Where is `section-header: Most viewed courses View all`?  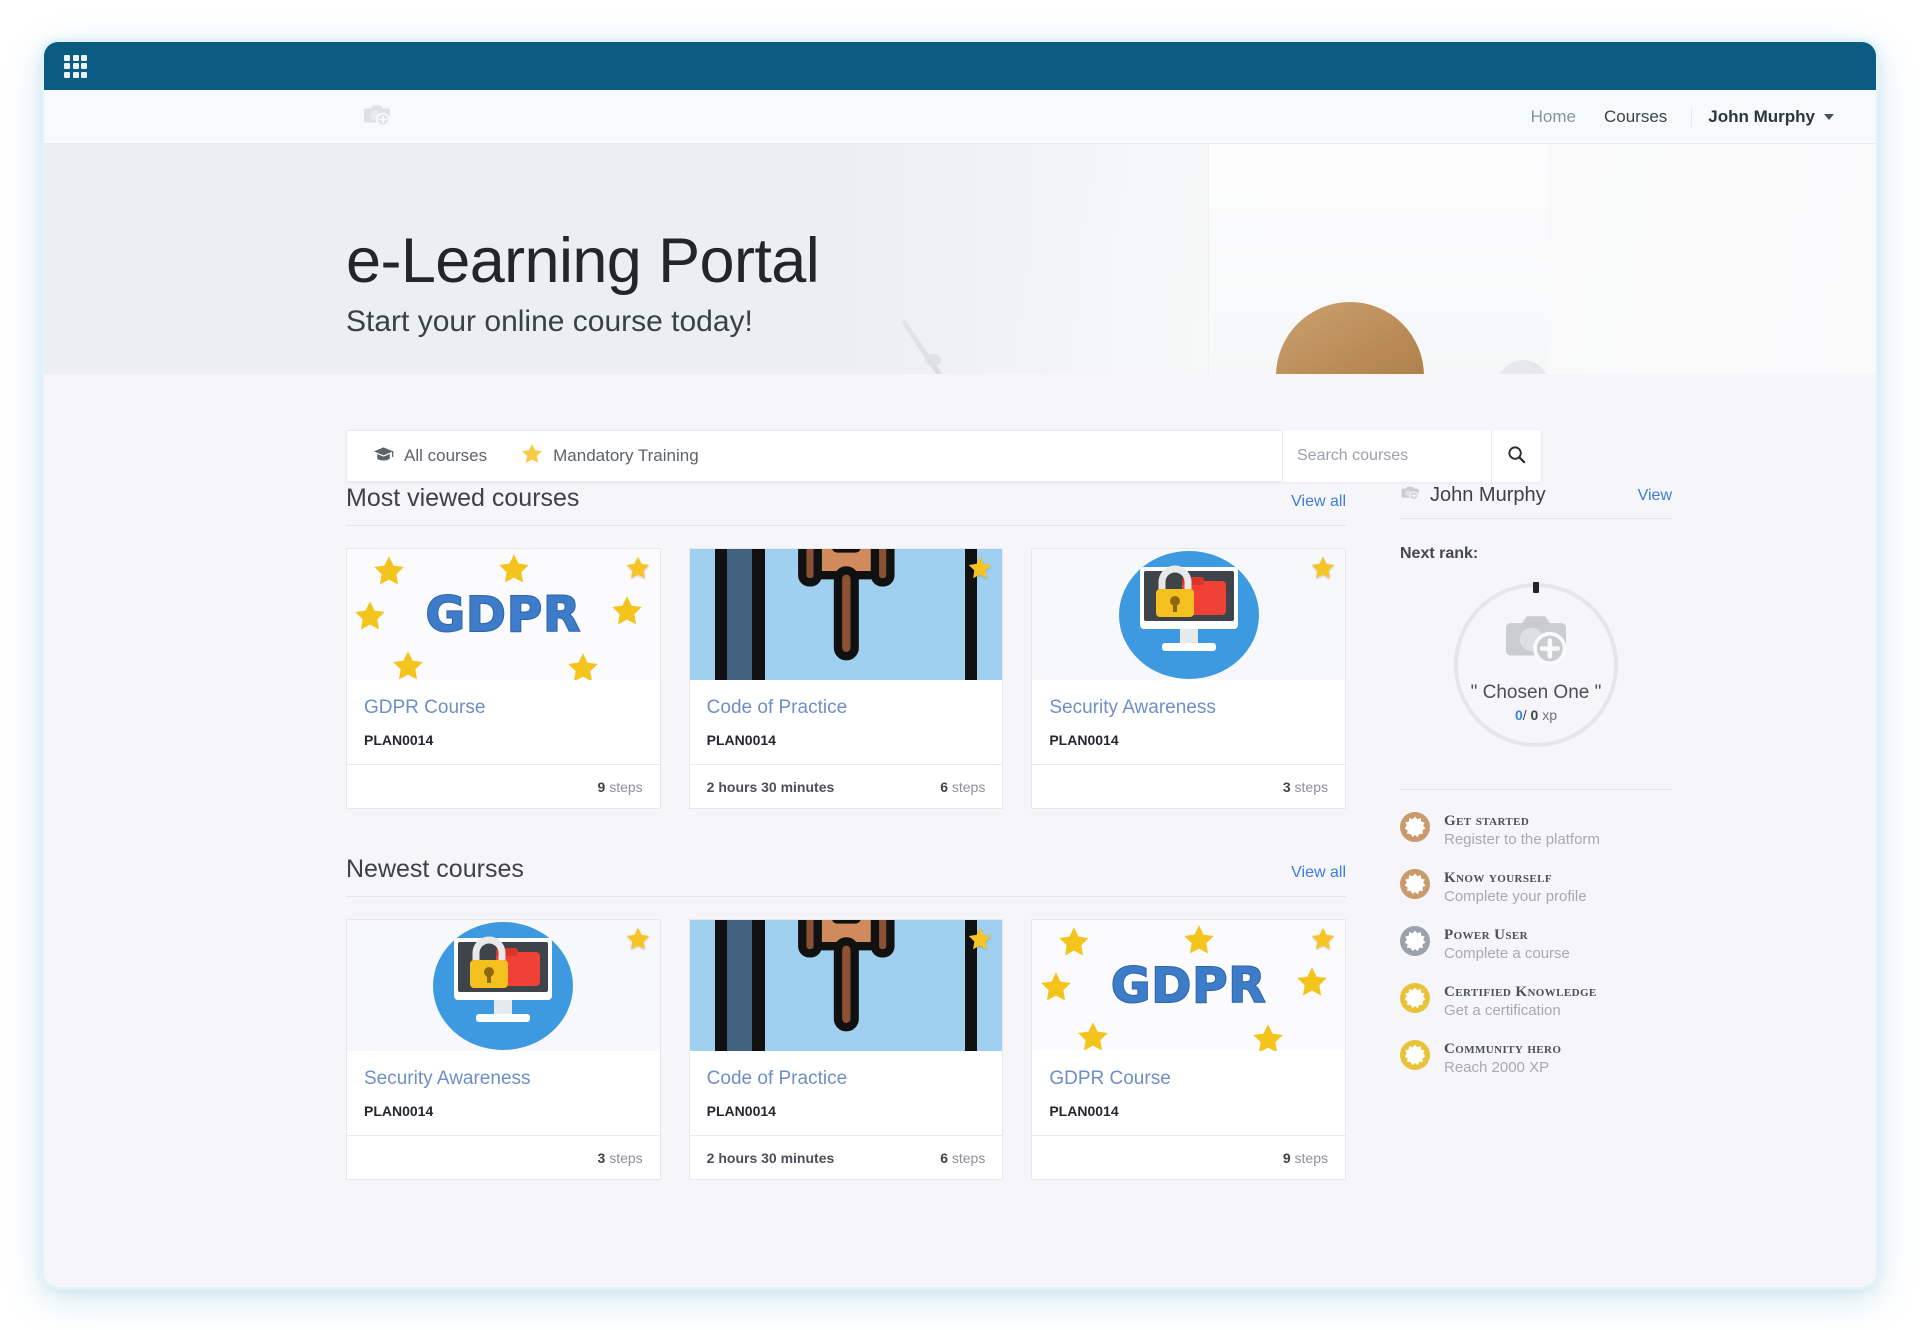
section-header: Most viewed courses View all is located at coordinates (846, 505).